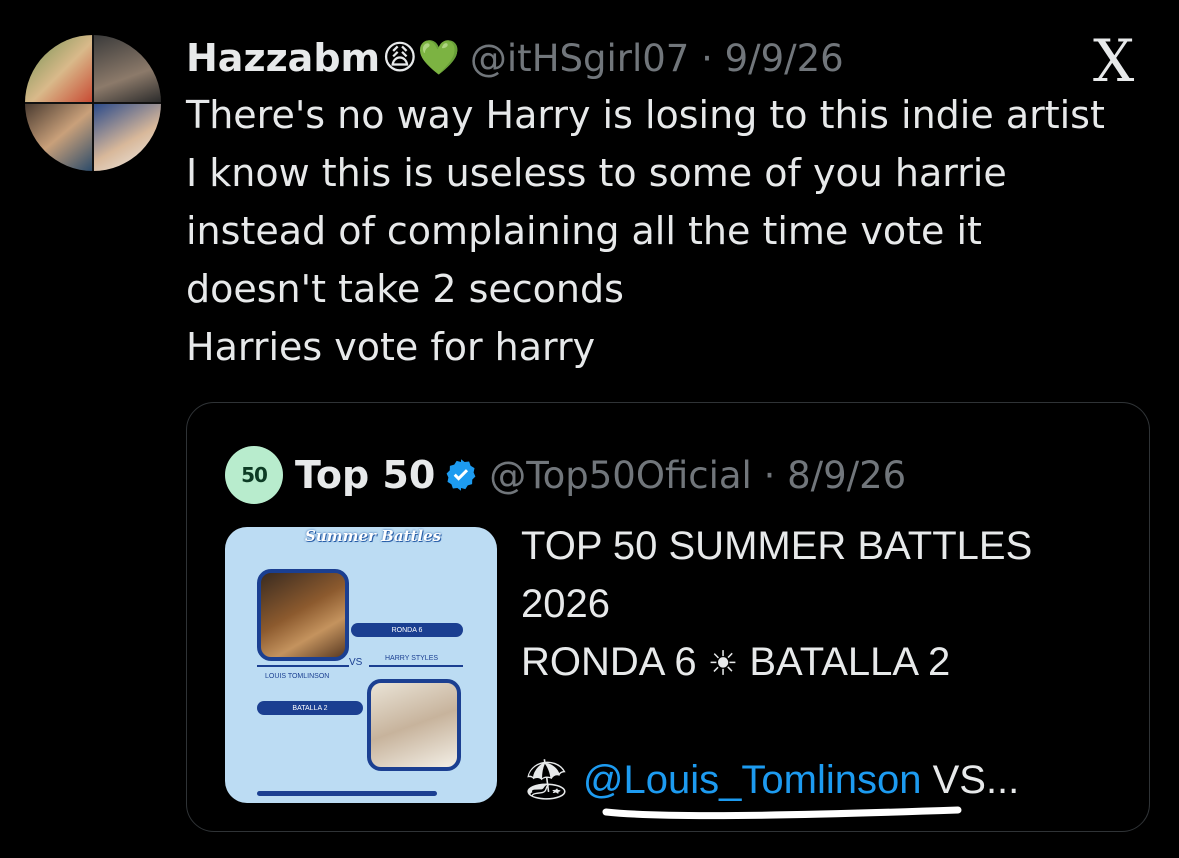  I want to click on media-left-artist: LOUIS TOMLINSON, so click(297, 676).